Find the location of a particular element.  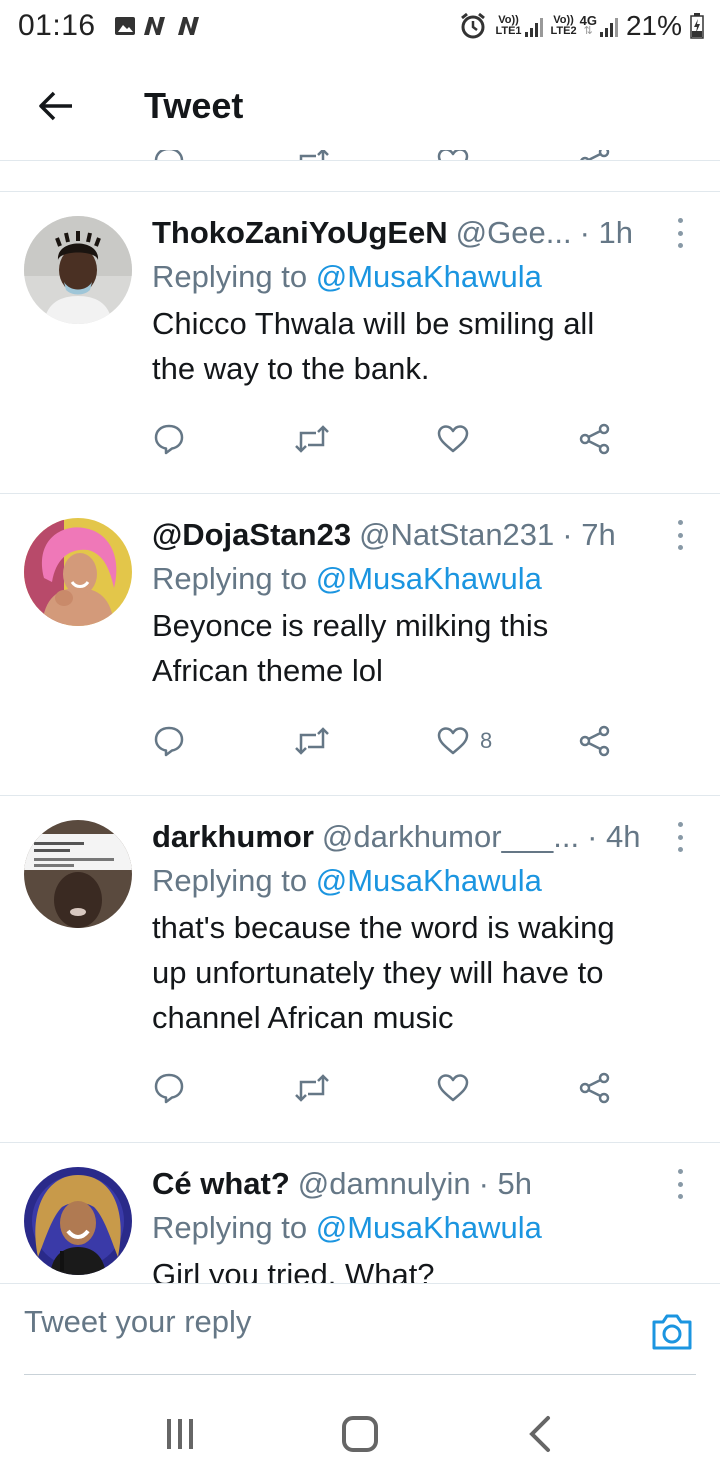

tweet-author-handle: @NatStan231 is located at coordinates (456, 535).